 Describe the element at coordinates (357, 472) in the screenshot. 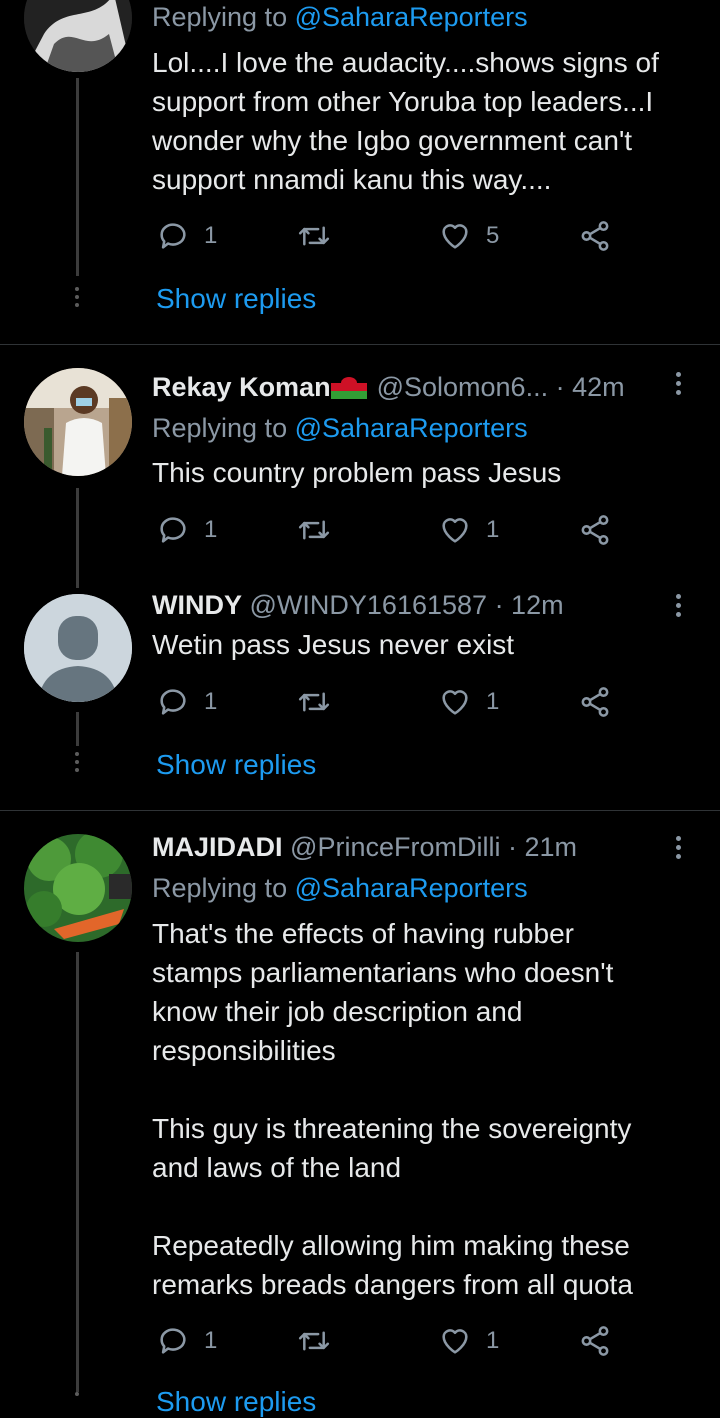

I see `tweet-line: This country problem pass Jesus` at that location.